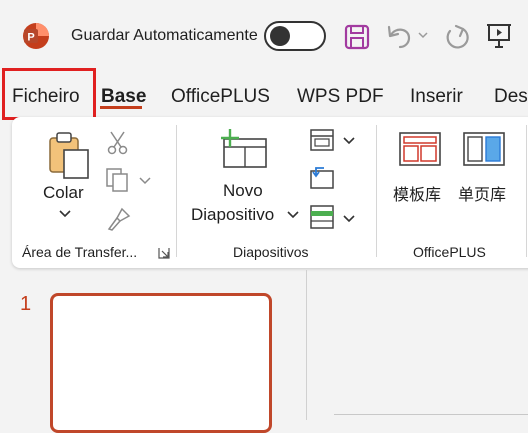  Describe the element at coordinates (69, 155) in the screenshot. I see `paste-icon` at that location.